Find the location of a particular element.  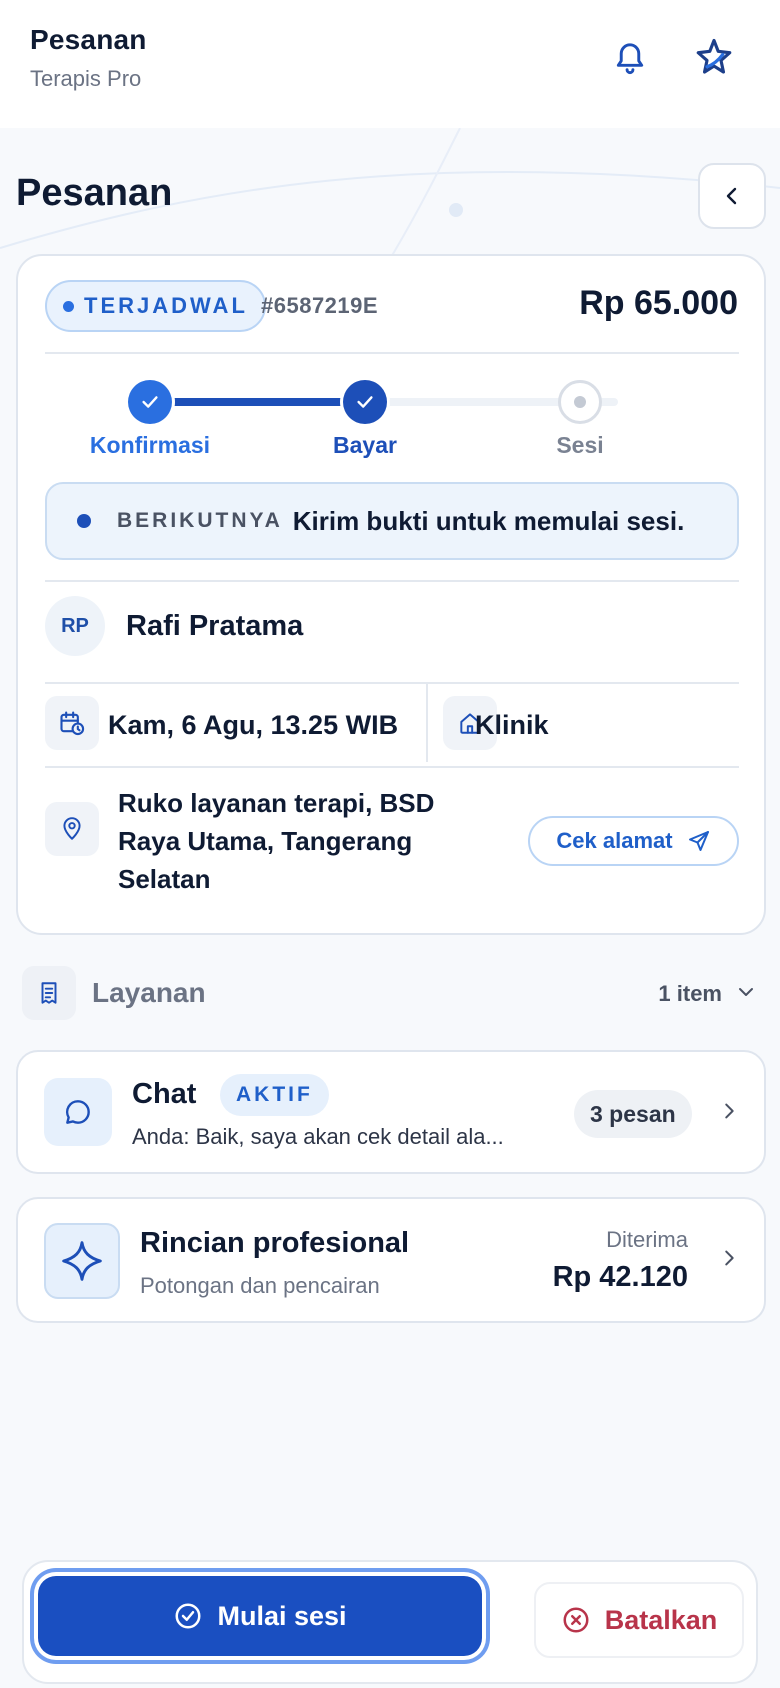

location-type: Klinik is located at coordinates (512, 725).